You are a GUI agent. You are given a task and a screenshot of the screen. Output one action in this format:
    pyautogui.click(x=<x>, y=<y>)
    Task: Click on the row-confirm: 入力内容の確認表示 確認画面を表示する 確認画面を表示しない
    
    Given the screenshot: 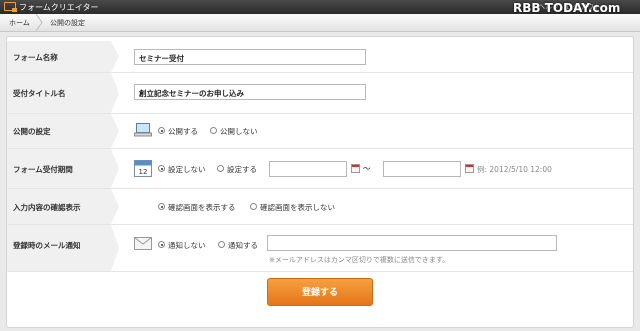 What is the action you would take?
    pyautogui.click(x=320, y=207)
    